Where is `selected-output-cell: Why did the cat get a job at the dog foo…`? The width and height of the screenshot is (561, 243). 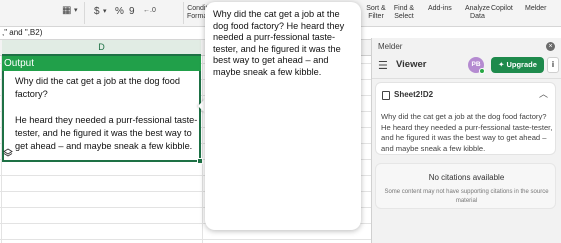
selected-output-cell: Why did the cat get a job at the dog foo… is located at coordinates (101, 116).